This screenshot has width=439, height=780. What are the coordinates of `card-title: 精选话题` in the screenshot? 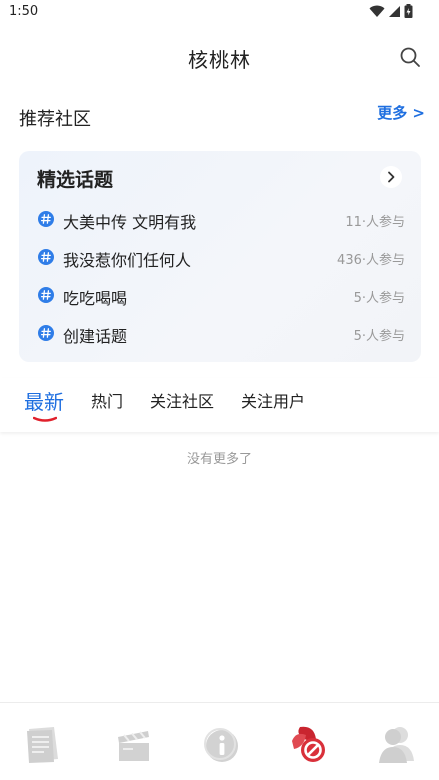 It's located at (75, 180).